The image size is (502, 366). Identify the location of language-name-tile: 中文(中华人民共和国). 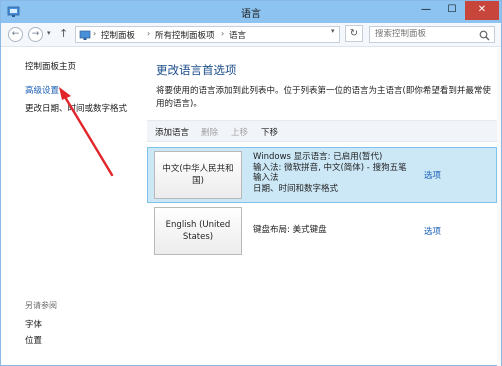
(198, 175).